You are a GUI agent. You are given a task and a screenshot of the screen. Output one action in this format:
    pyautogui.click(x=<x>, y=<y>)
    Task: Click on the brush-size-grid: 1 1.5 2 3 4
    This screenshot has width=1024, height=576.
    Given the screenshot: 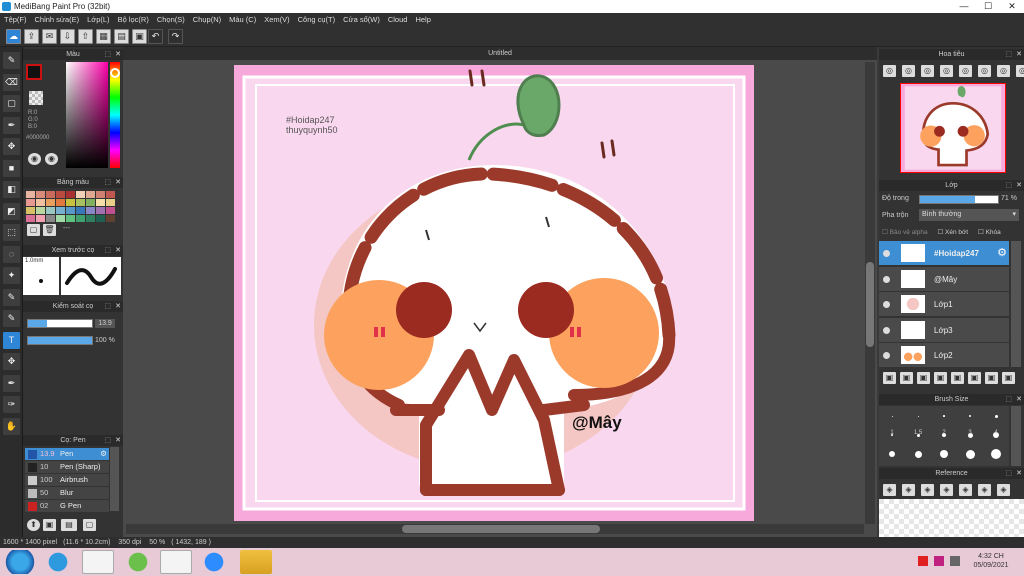 What is the action you would take?
    pyautogui.click(x=944, y=436)
    